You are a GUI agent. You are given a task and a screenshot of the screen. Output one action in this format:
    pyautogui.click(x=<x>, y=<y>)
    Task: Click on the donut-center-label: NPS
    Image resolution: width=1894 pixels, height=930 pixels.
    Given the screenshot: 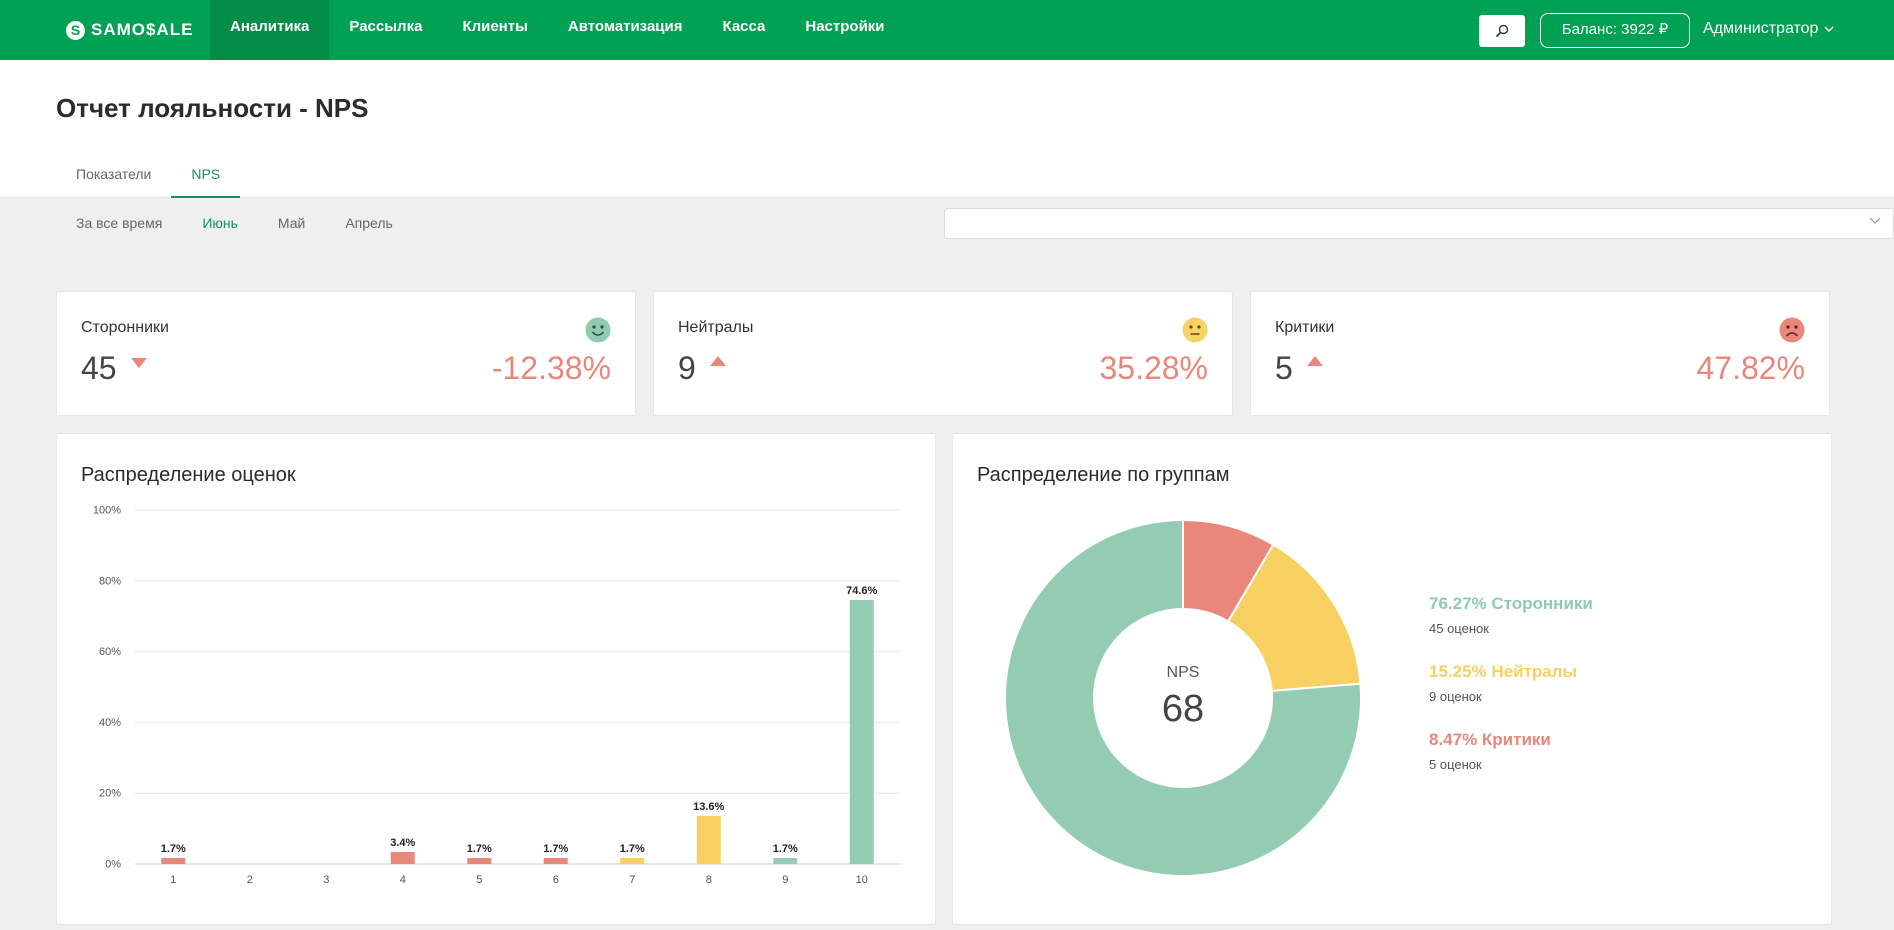 What is the action you would take?
    pyautogui.click(x=1183, y=672)
    